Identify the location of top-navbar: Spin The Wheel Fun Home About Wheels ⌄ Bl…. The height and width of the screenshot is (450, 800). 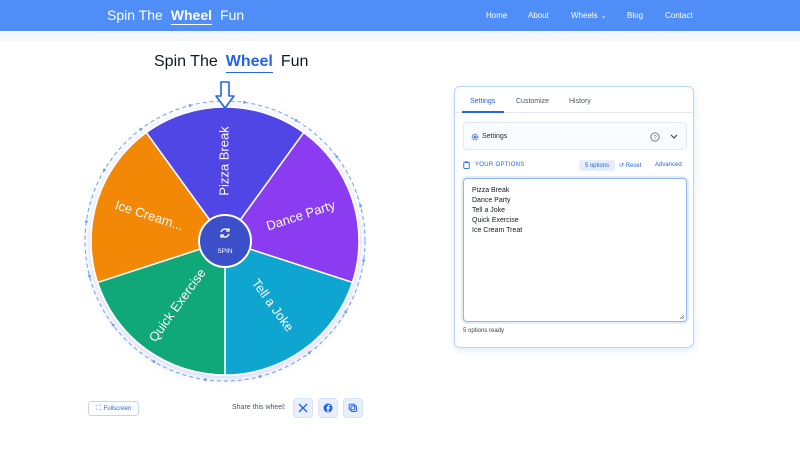
(400, 15).